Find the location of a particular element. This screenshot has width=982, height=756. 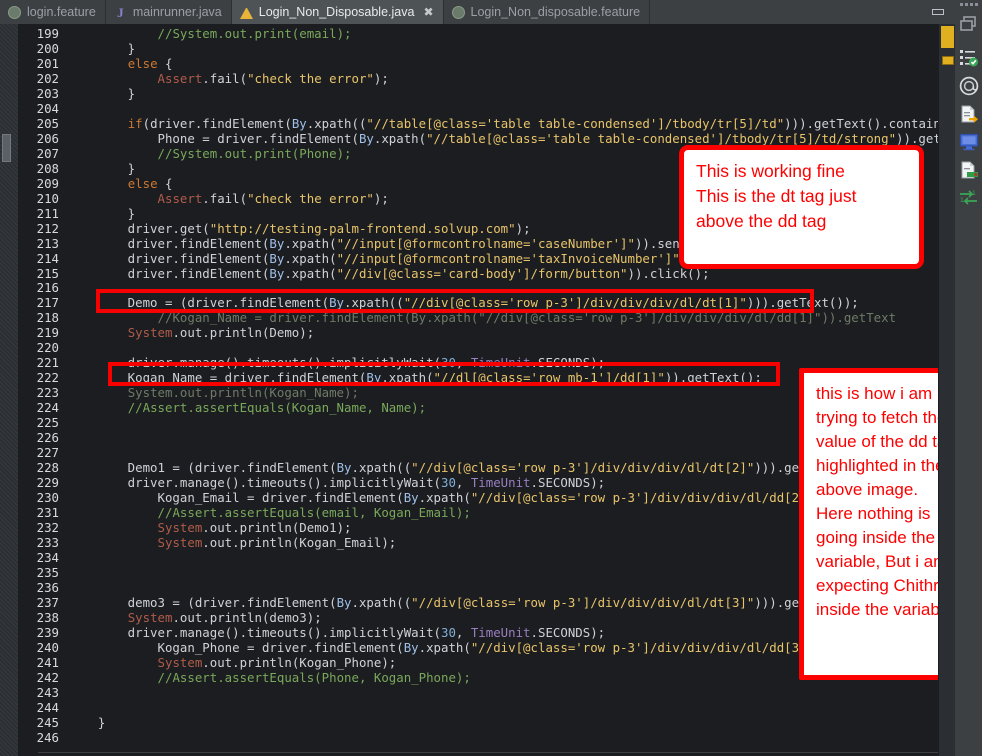

console-monitor-icon is located at coordinates (968, 142).